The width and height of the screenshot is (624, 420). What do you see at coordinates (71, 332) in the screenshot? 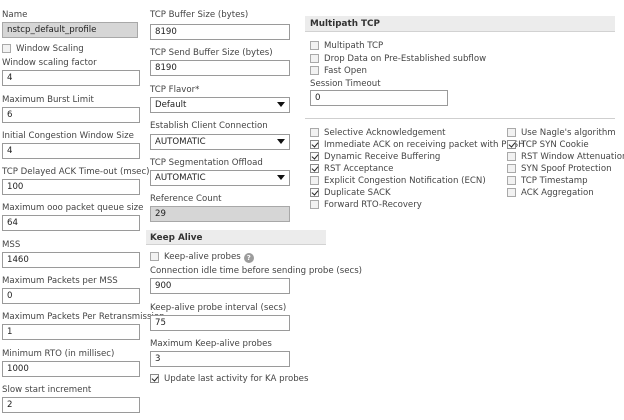
I see `max-pkts-retrans-input: 1` at bounding box center [71, 332].